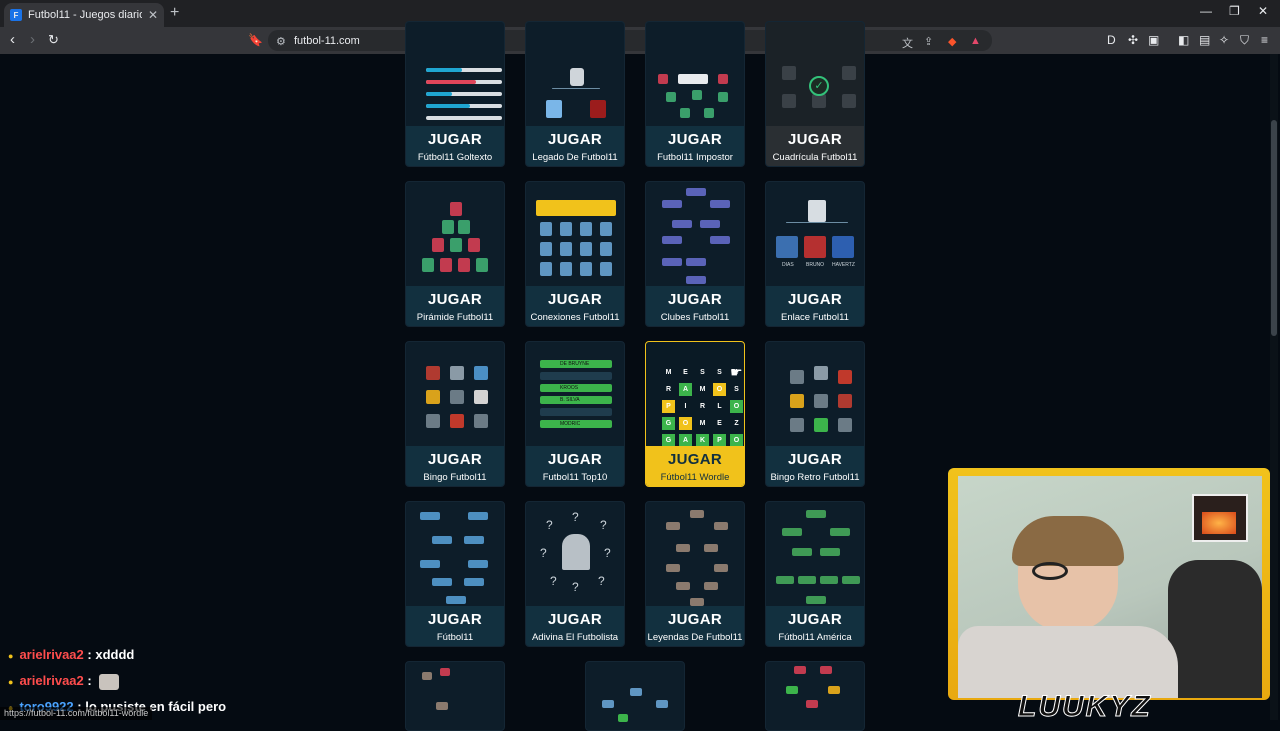 The image size is (1280, 731). I want to click on clubes-thumbnail, so click(696, 236).